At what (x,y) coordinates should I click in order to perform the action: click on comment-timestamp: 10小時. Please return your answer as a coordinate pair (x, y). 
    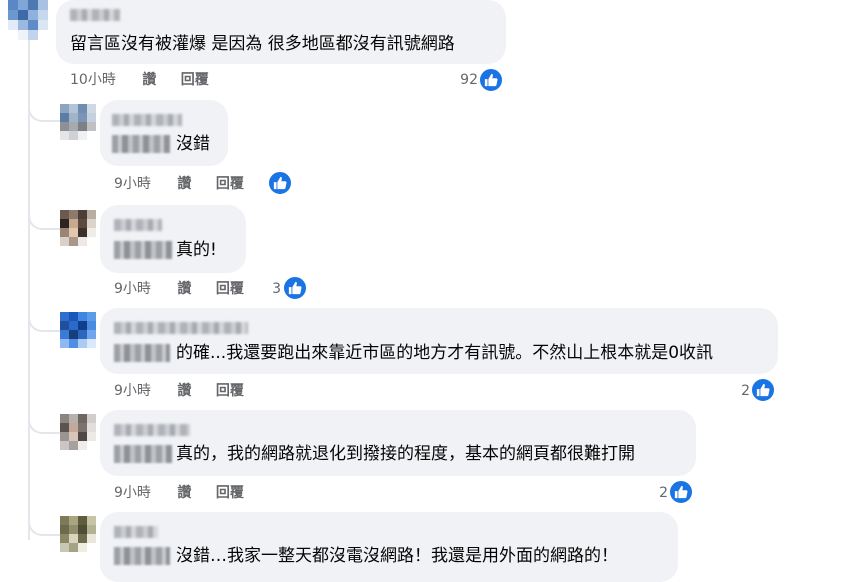
    Looking at the image, I should click on (93, 80).